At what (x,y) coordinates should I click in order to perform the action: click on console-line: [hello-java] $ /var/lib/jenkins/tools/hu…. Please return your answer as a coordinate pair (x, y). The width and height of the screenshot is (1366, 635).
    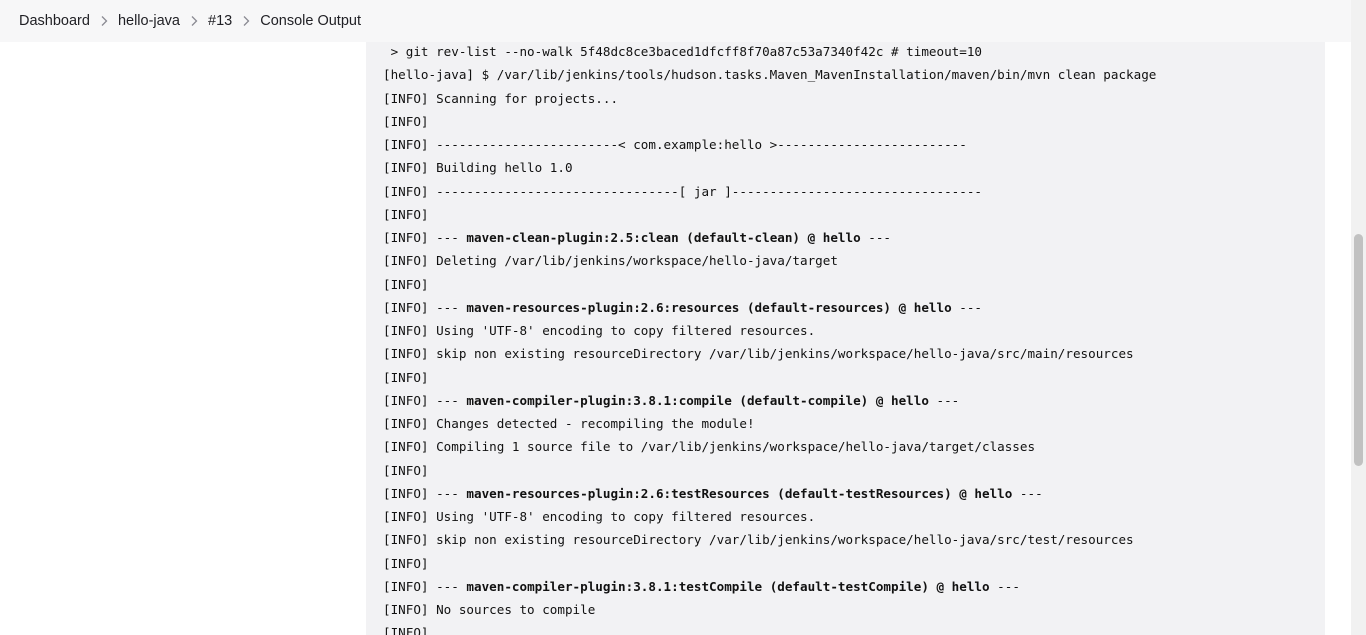
    Looking at the image, I should click on (770, 75).